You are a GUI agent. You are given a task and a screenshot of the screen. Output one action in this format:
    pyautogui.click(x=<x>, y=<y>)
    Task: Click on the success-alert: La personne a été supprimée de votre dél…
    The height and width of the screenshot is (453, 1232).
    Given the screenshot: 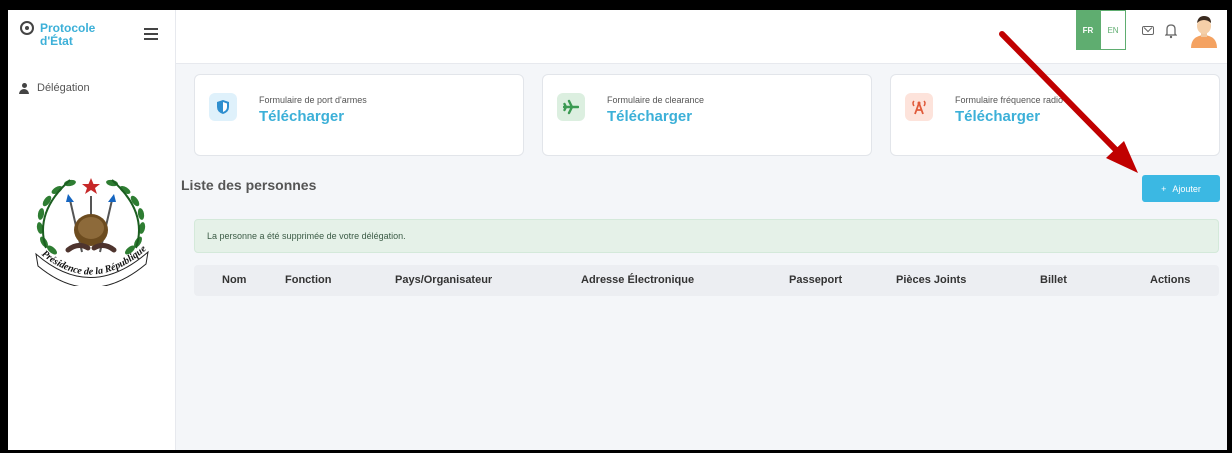 What is the action you would take?
    pyautogui.click(x=706, y=236)
    